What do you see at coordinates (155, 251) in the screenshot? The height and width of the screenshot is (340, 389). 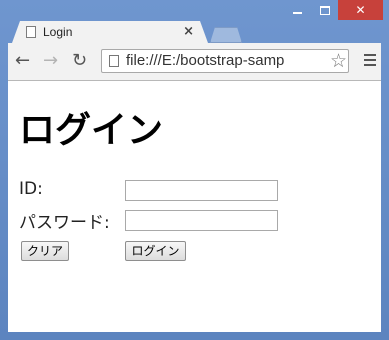 I see `login-button: ログイン` at bounding box center [155, 251].